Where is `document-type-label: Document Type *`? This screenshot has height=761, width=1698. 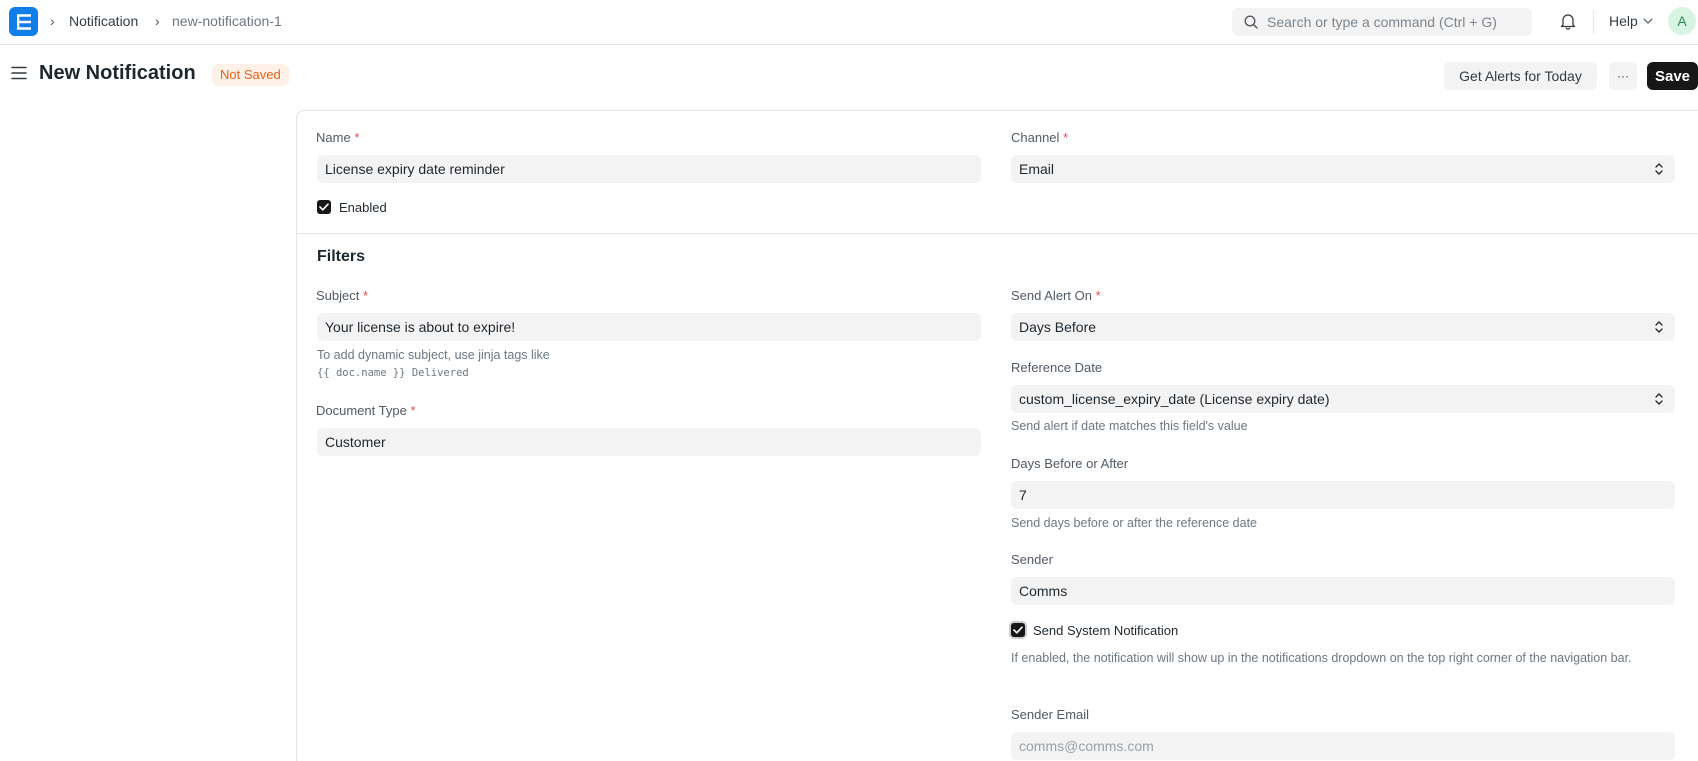
document-type-label: Document Type * is located at coordinates (366, 410).